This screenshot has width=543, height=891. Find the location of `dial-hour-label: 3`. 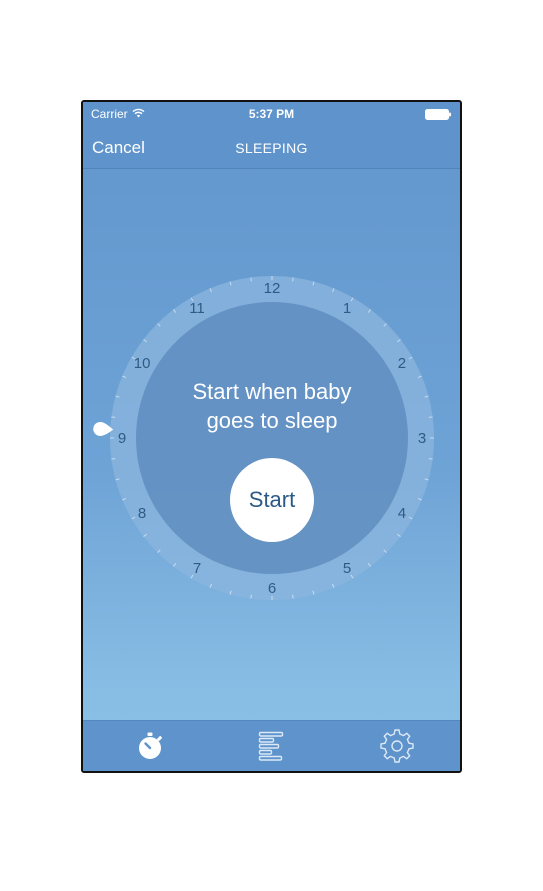

dial-hour-label: 3 is located at coordinates (422, 438).